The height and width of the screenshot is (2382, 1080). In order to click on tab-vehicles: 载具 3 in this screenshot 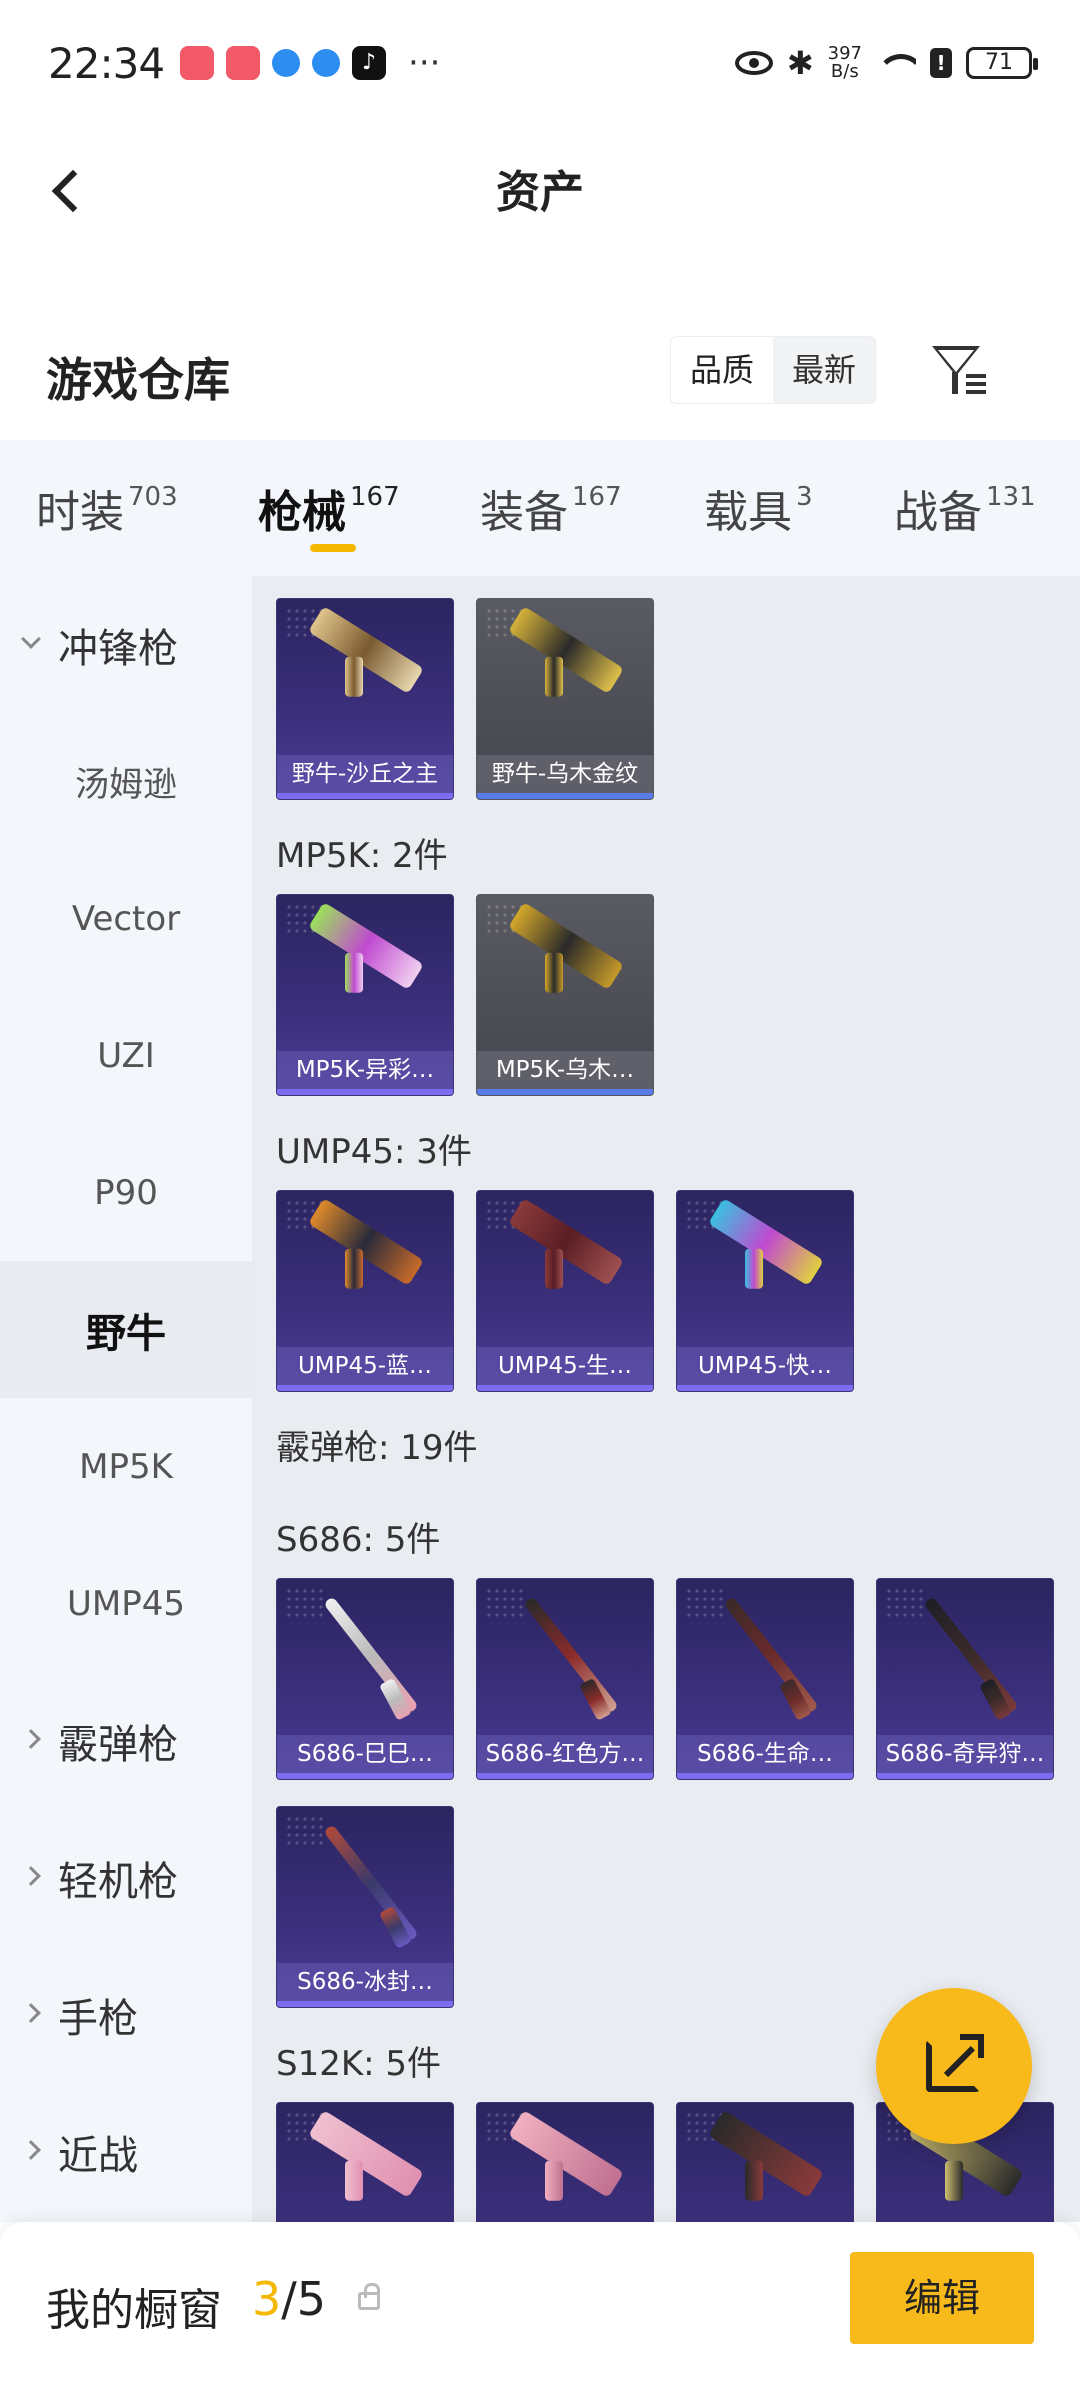, I will do `click(758, 508)`.